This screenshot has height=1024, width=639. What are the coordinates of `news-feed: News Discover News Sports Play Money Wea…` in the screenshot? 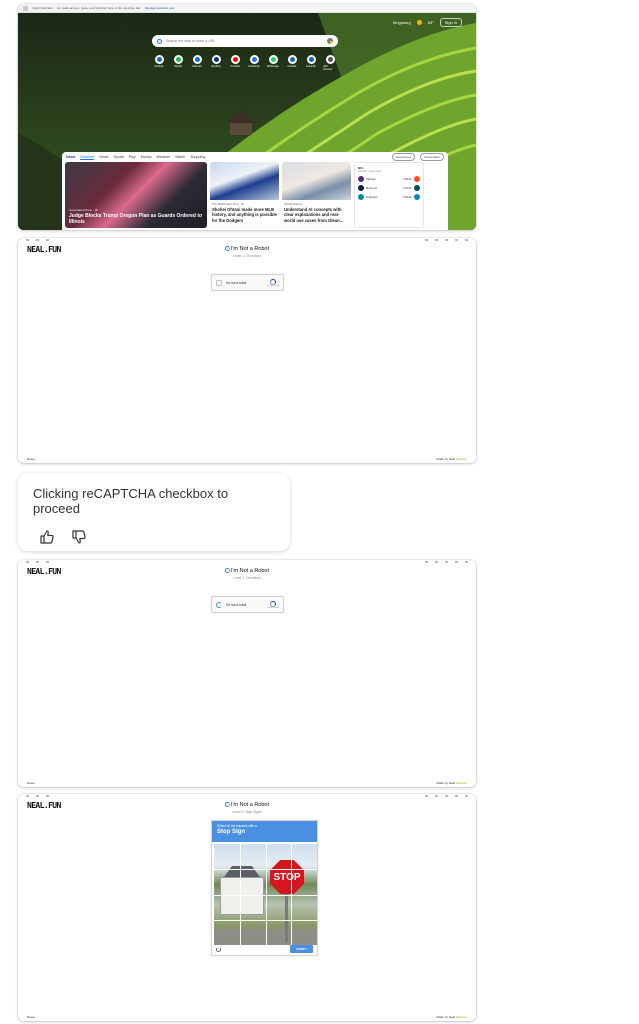 It's located at (255, 191).